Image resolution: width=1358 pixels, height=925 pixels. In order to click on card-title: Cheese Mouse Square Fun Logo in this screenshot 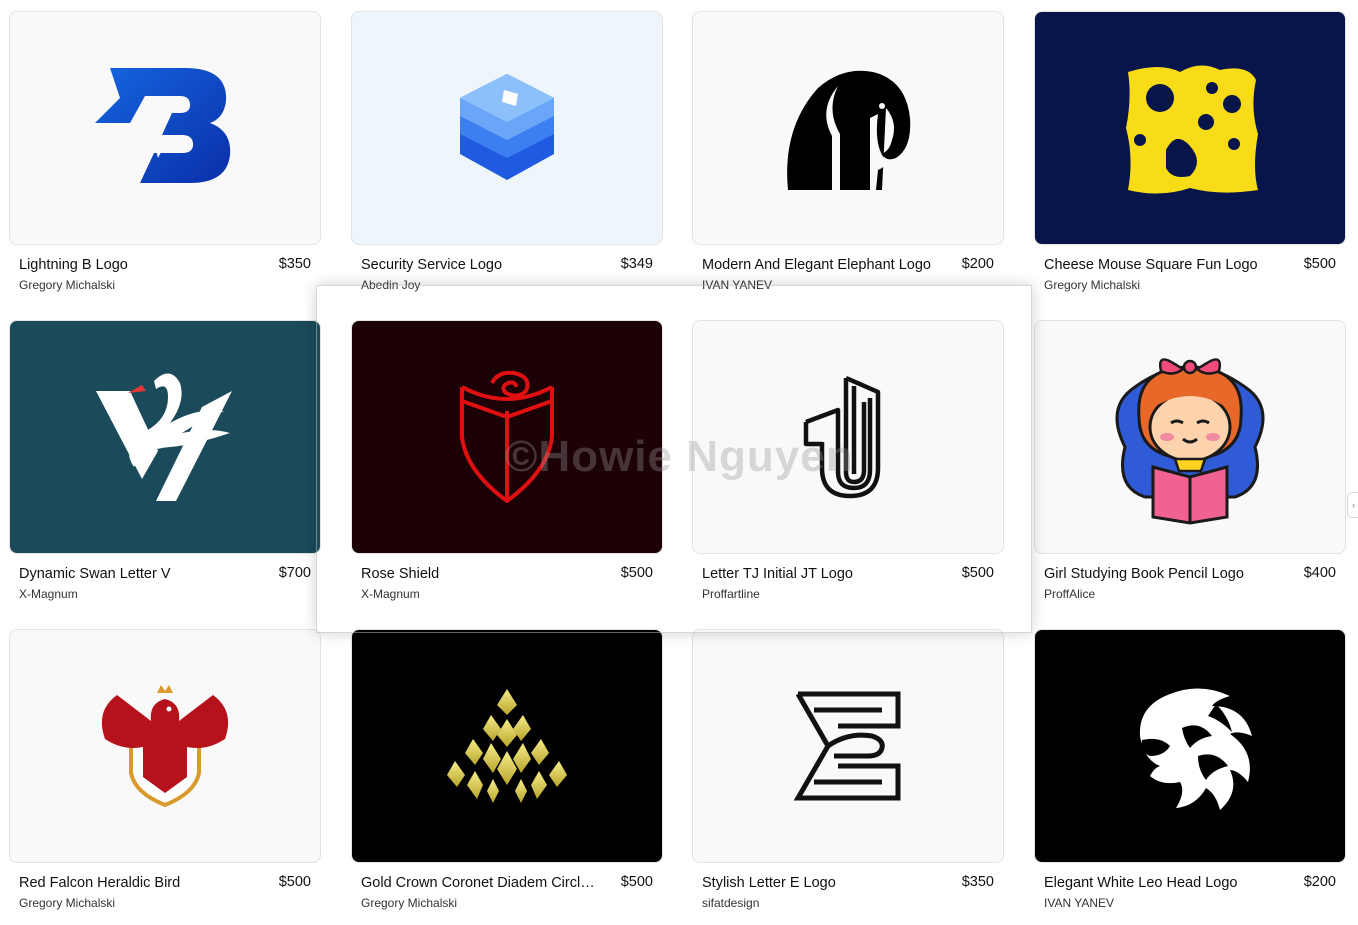, I will do `click(1164, 265)`.